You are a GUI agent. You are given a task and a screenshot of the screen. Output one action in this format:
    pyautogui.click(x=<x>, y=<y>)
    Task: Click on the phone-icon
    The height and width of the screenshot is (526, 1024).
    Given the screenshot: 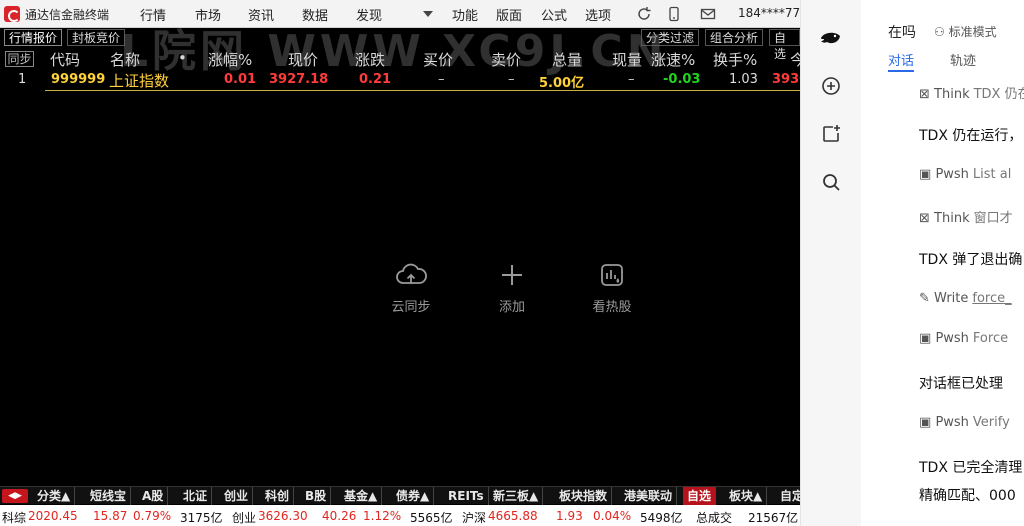 What is the action you would take?
    pyautogui.click(x=674, y=14)
    